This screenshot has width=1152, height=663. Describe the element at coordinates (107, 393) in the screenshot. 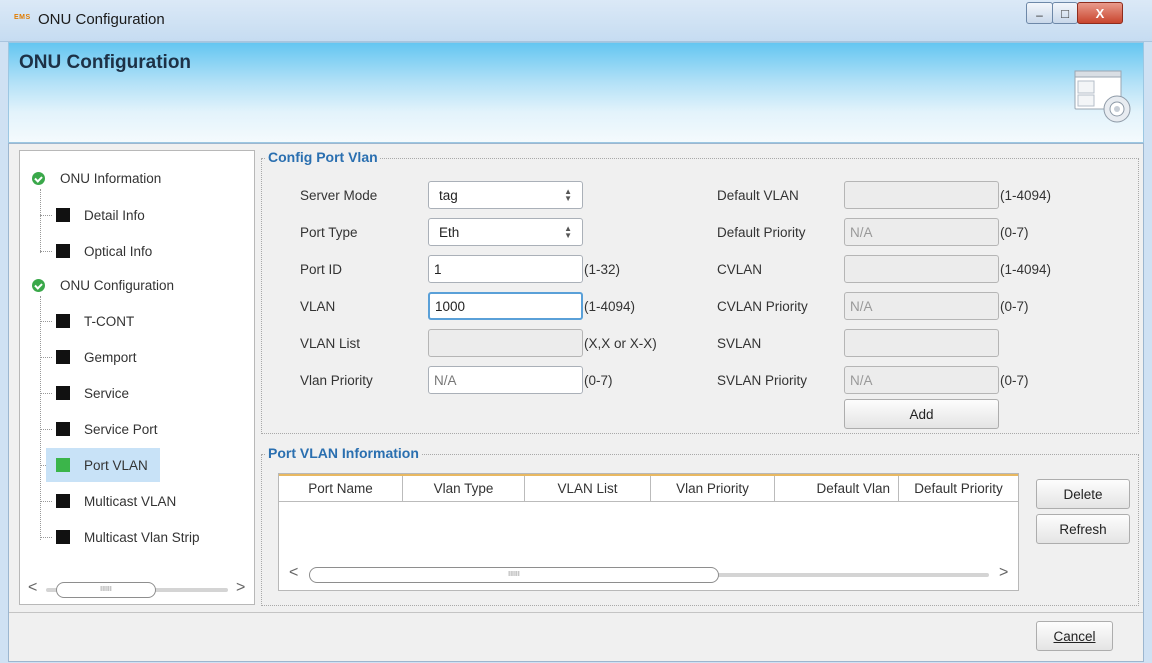

I see `tree-item-label: Service` at that location.